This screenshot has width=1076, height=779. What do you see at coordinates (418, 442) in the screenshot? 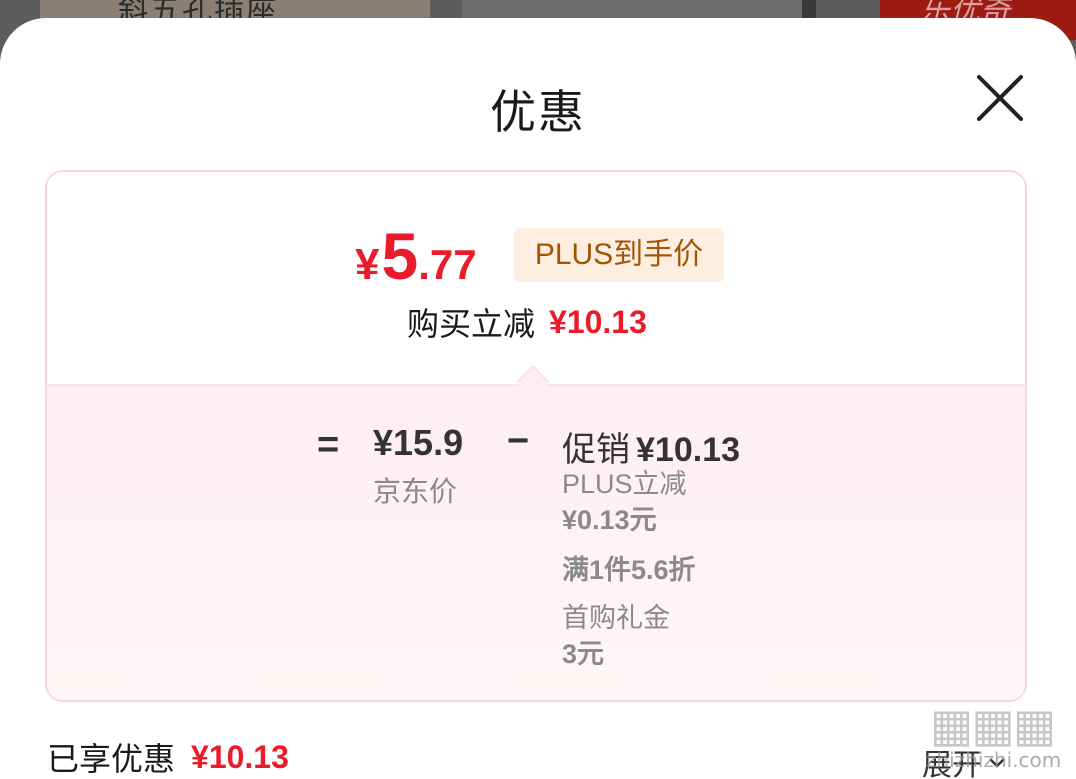
I see `jd-price-value: ¥15.9` at bounding box center [418, 442].